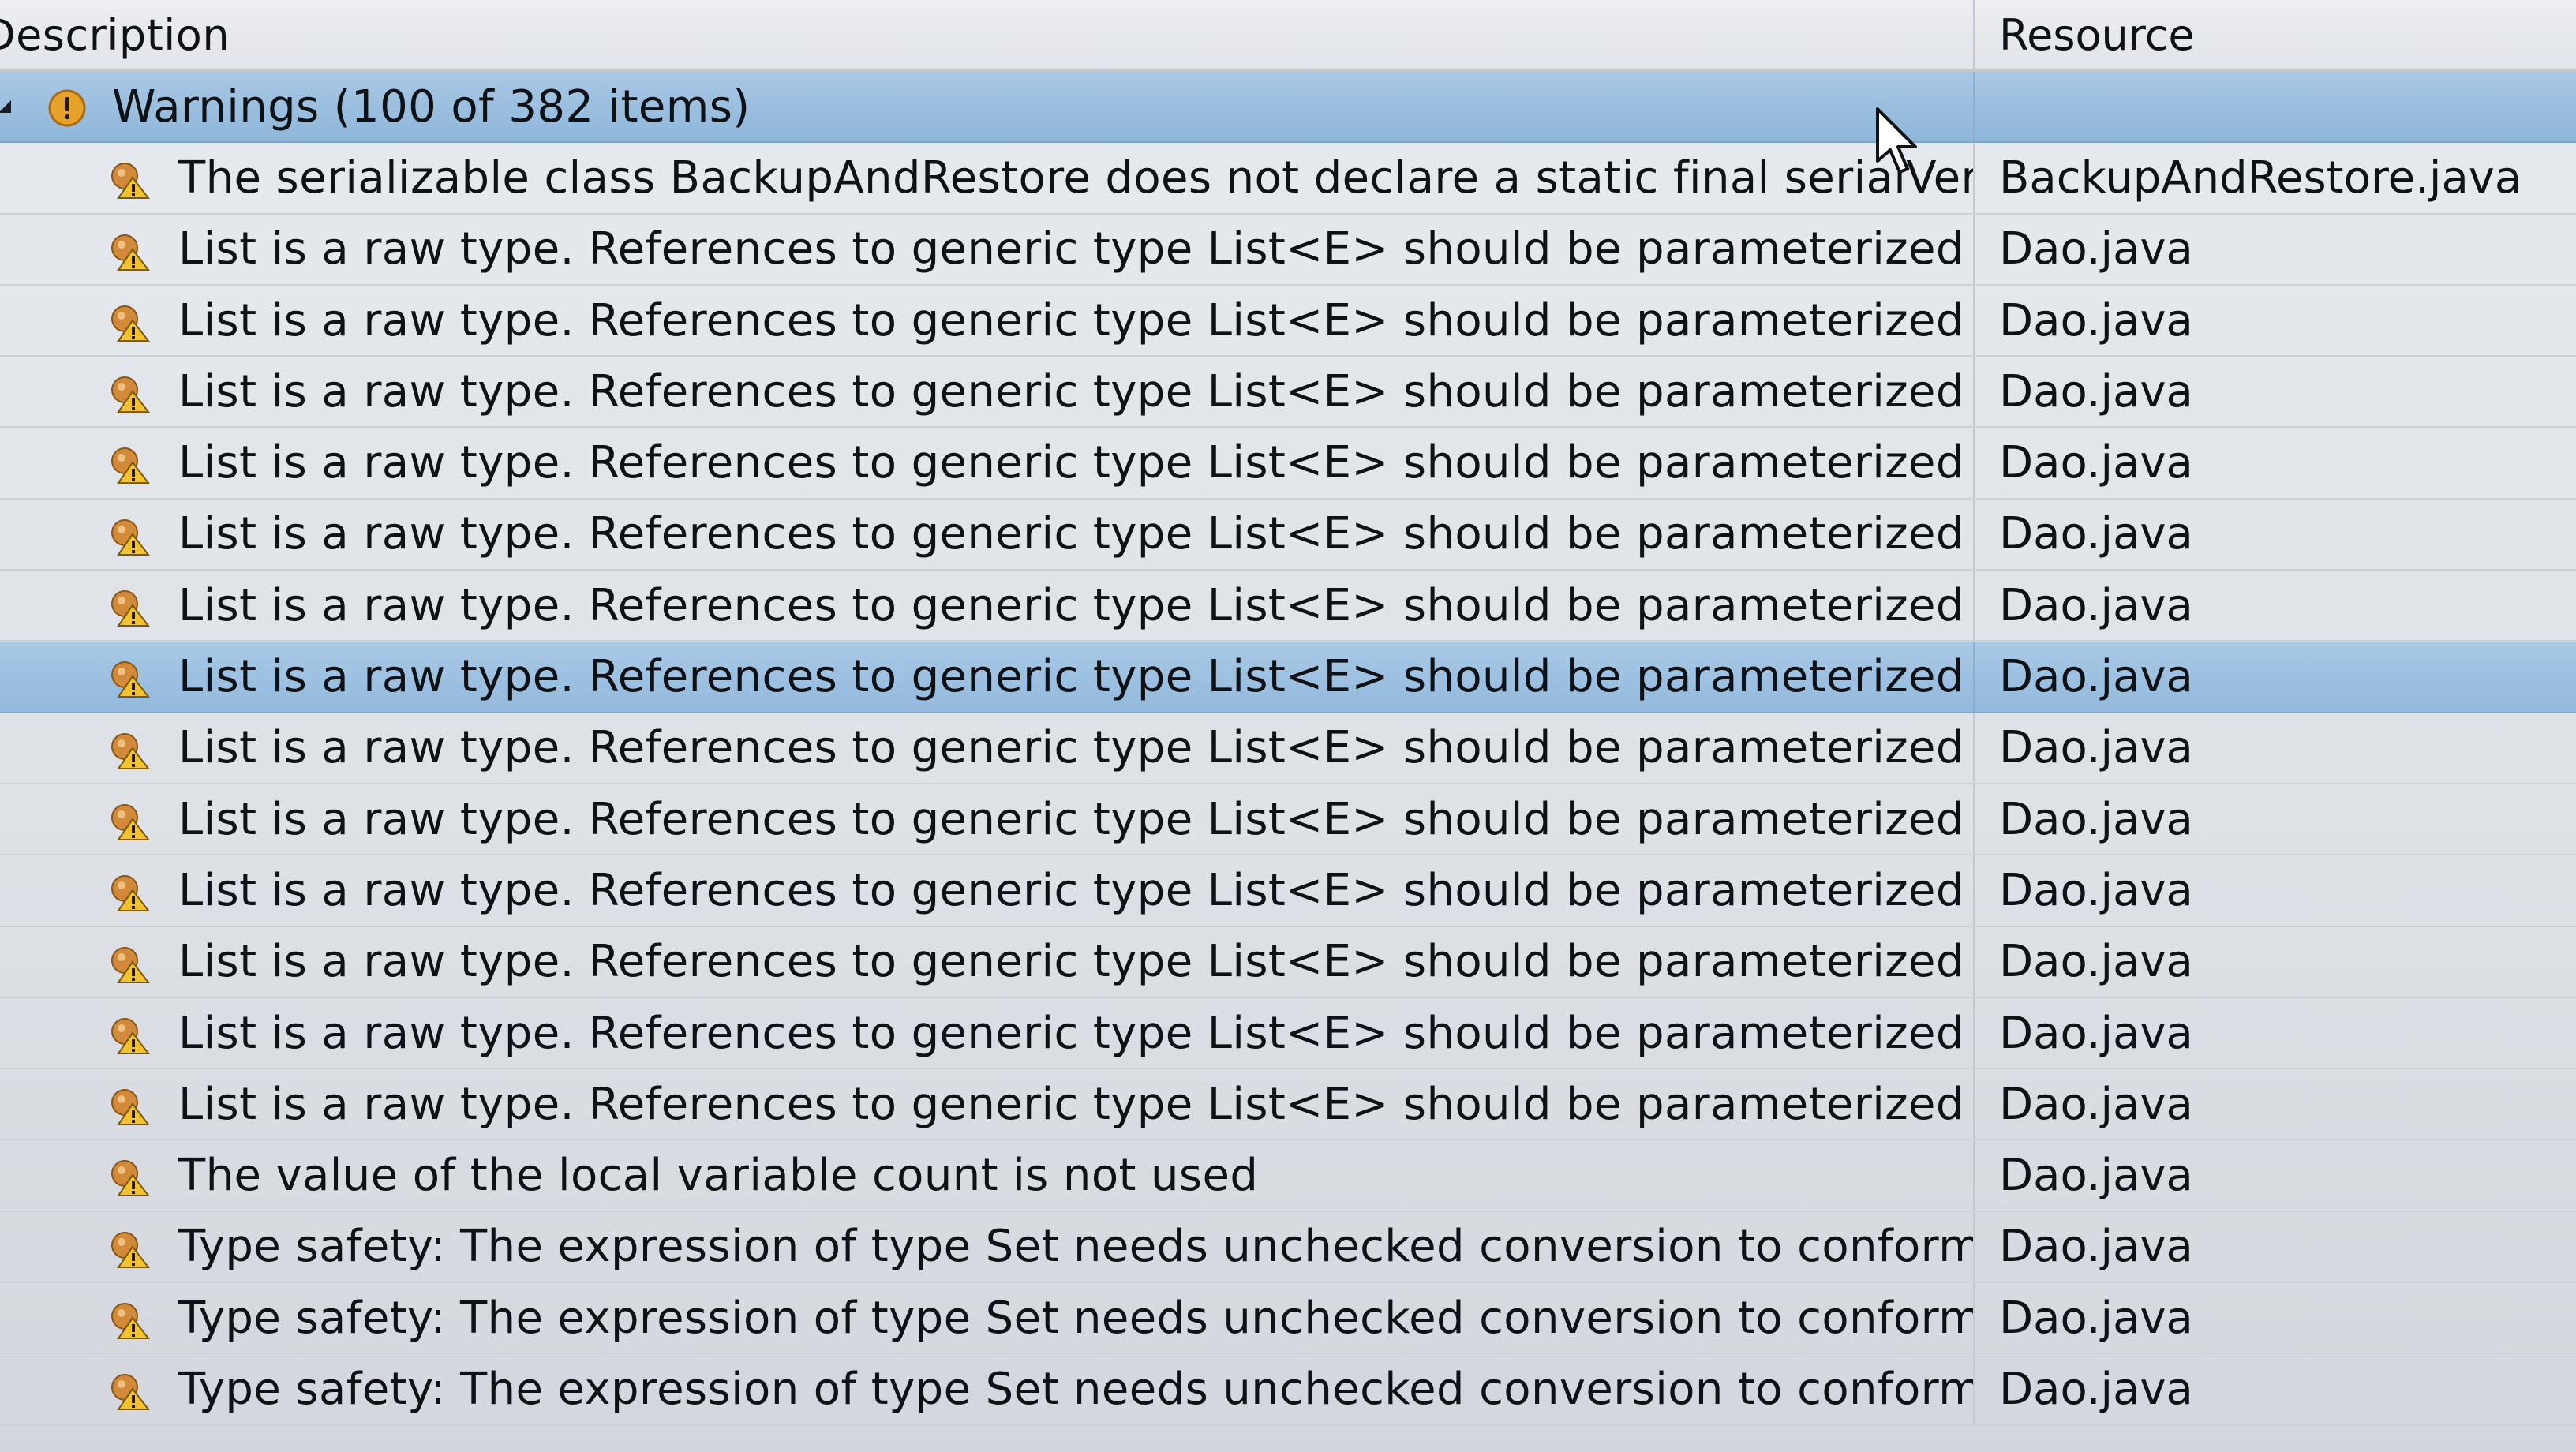  What do you see at coordinates (431, 106) in the screenshot?
I see `group-label: Warnings (100 of 382 items)` at bounding box center [431, 106].